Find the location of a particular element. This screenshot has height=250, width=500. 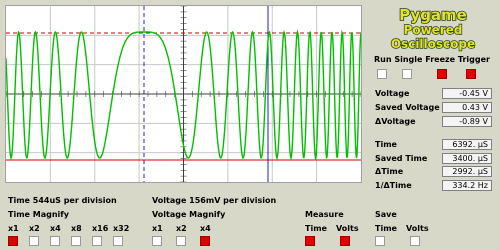

single-checkbox is located at coordinates (407, 74).